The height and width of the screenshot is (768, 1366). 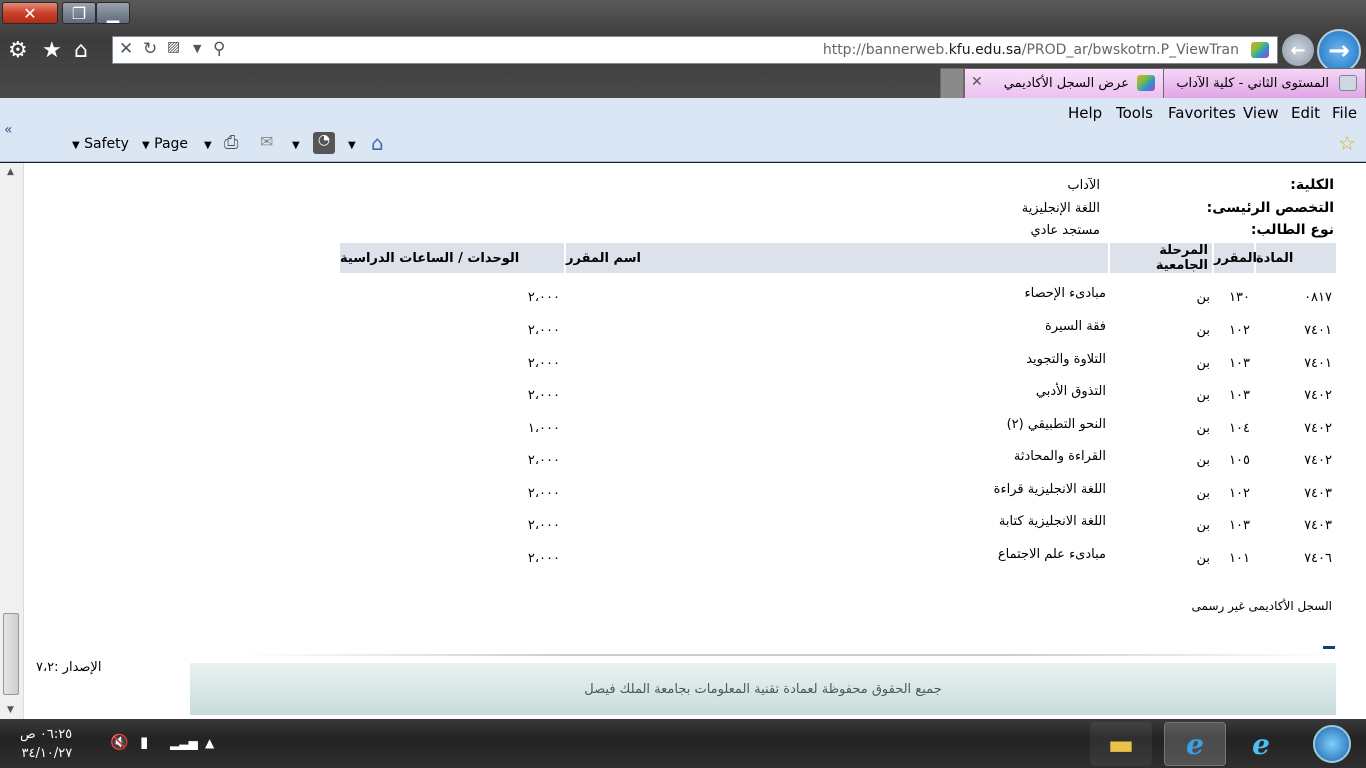 What do you see at coordinates (788, 655) in the screenshot?
I see `footer-divider` at bounding box center [788, 655].